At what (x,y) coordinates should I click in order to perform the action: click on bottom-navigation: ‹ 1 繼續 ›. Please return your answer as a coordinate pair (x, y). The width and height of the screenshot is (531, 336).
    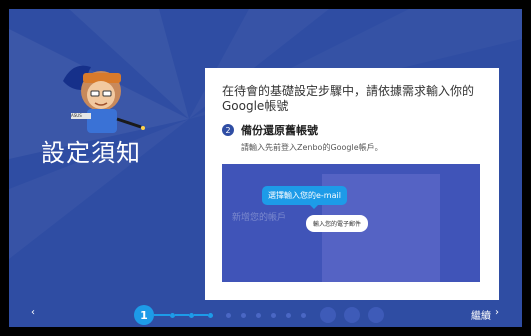
    Looking at the image, I should click on (265, 315).